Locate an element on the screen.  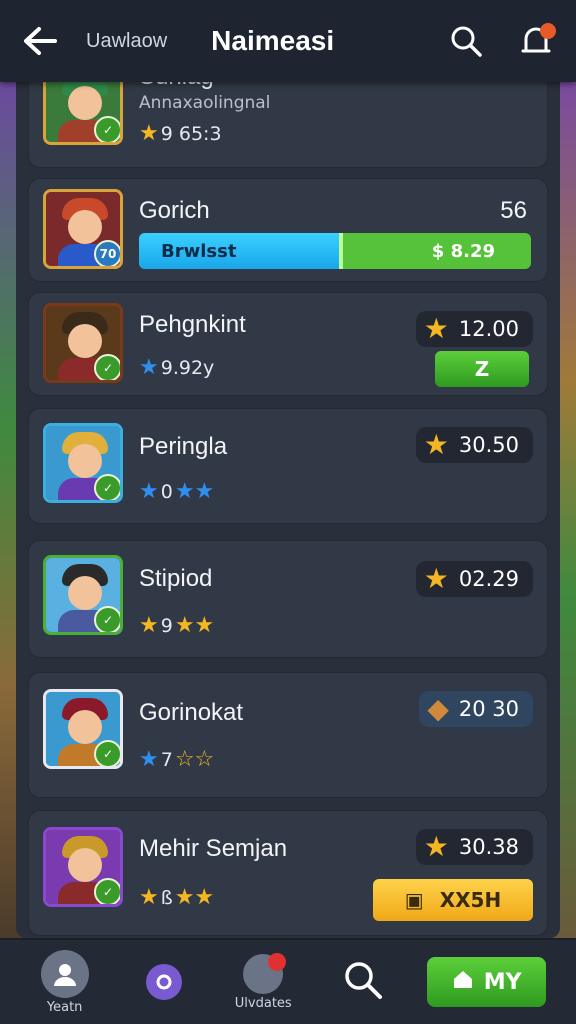
action-button: Z is located at coordinates (482, 369).